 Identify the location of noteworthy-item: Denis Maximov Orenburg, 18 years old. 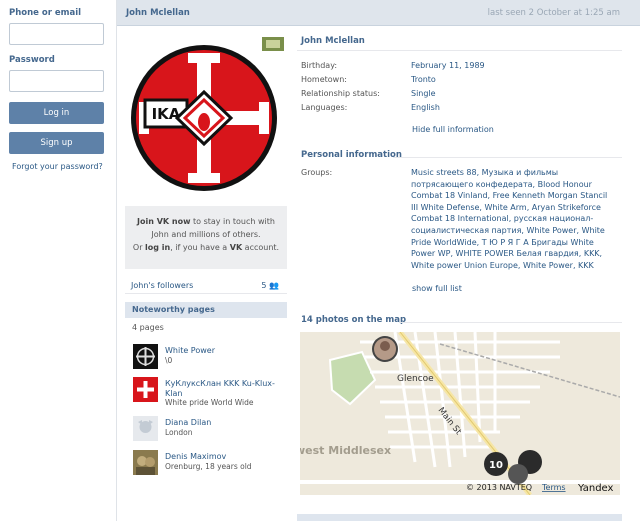
(208, 464).